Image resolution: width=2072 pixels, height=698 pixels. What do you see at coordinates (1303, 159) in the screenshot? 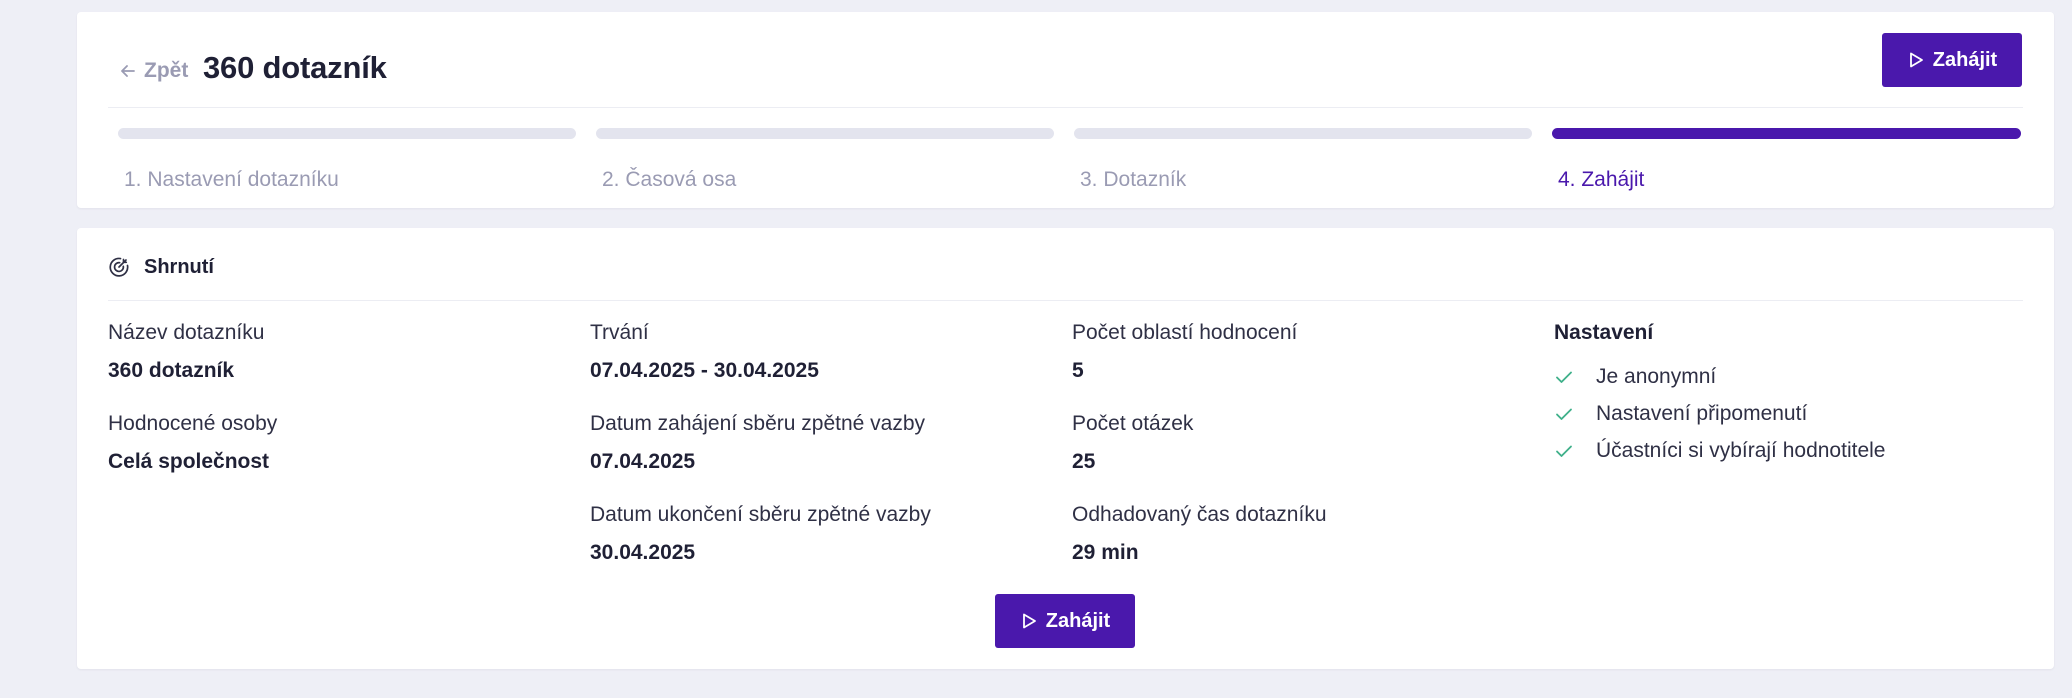
I see `step-questionnaire: 3. Dotazník` at bounding box center [1303, 159].